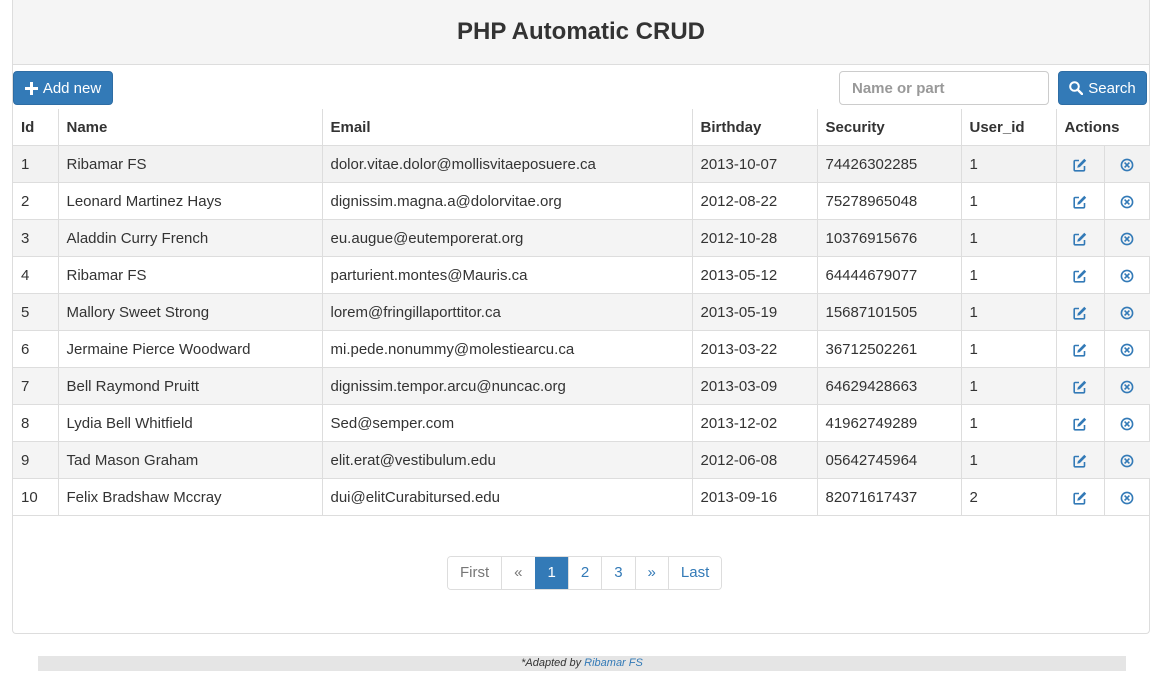  Describe the element at coordinates (190, 275) in the screenshot. I see `cell-name: Ribamar FS` at that location.